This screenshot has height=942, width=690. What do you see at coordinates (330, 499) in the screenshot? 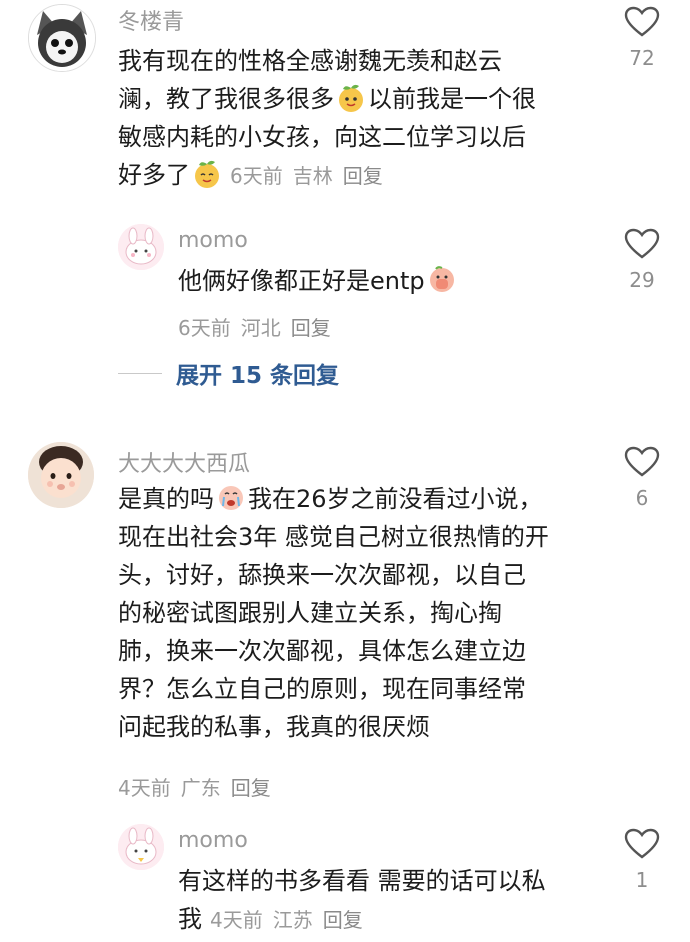
I see `comment-line: 是真的吗 我在26岁之前没看过小说，` at bounding box center [330, 499].